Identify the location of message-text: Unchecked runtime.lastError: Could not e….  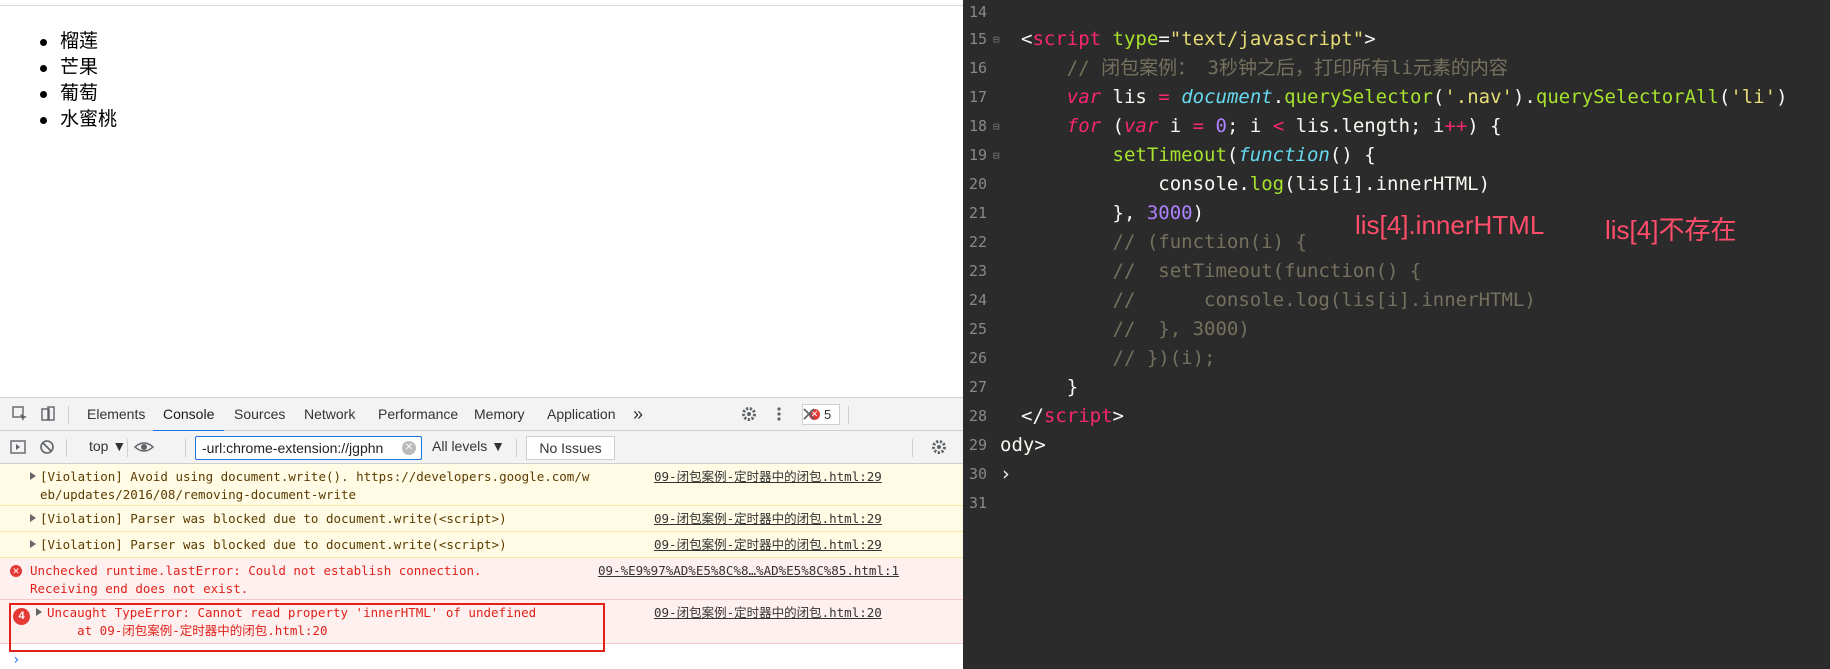
(256, 579).